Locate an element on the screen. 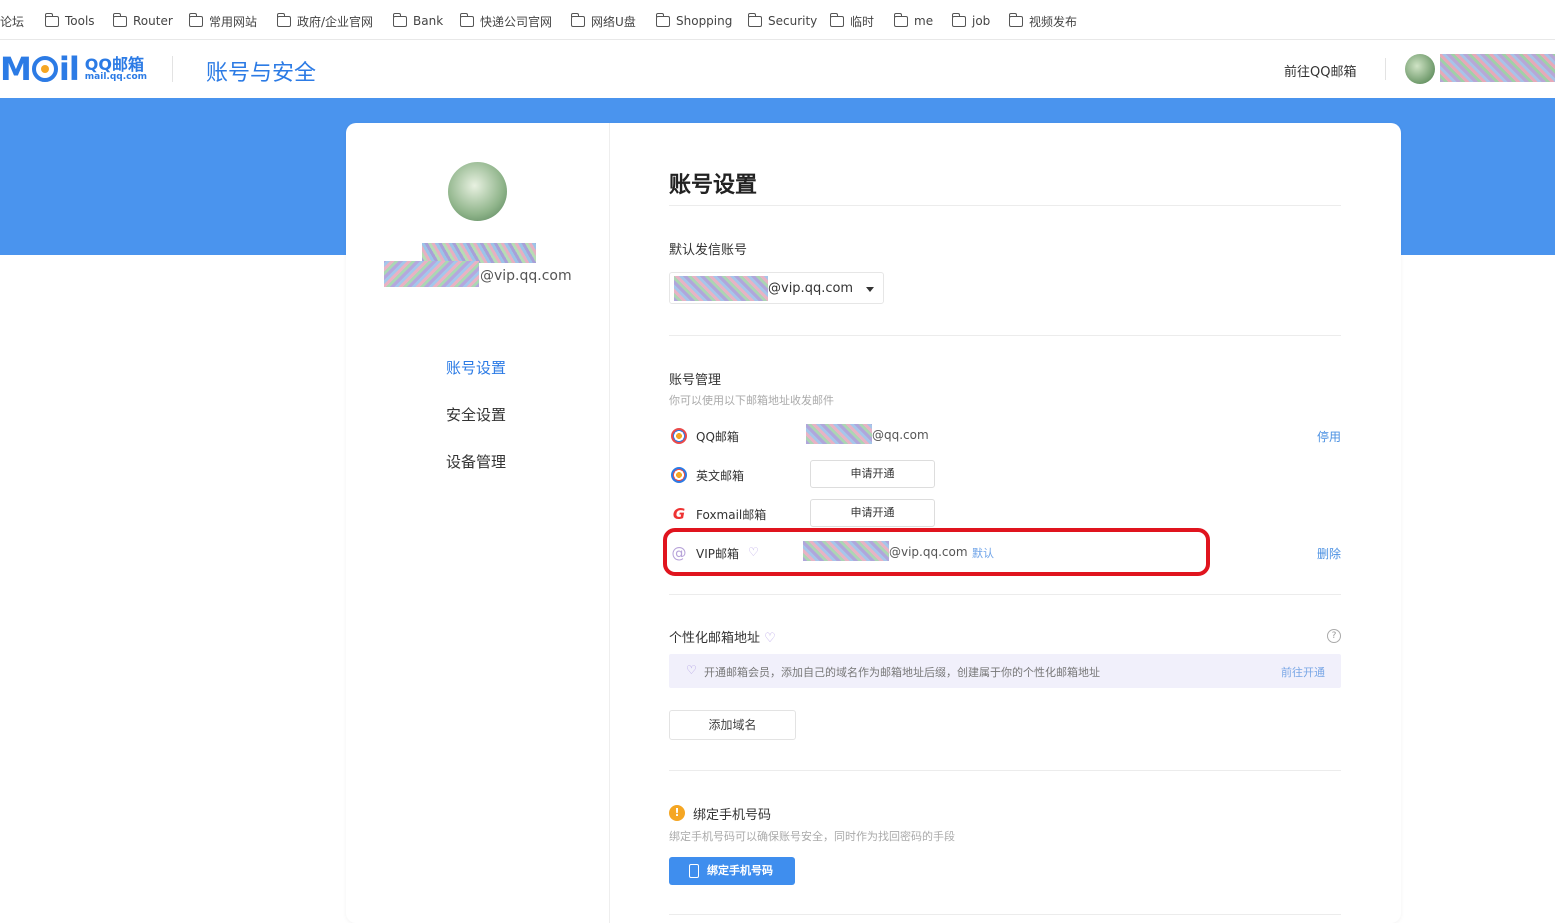 The width and height of the screenshot is (1555, 923). custom-address-label: 个性化邮箱地址 ♡ is located at coordinates (722, 636).